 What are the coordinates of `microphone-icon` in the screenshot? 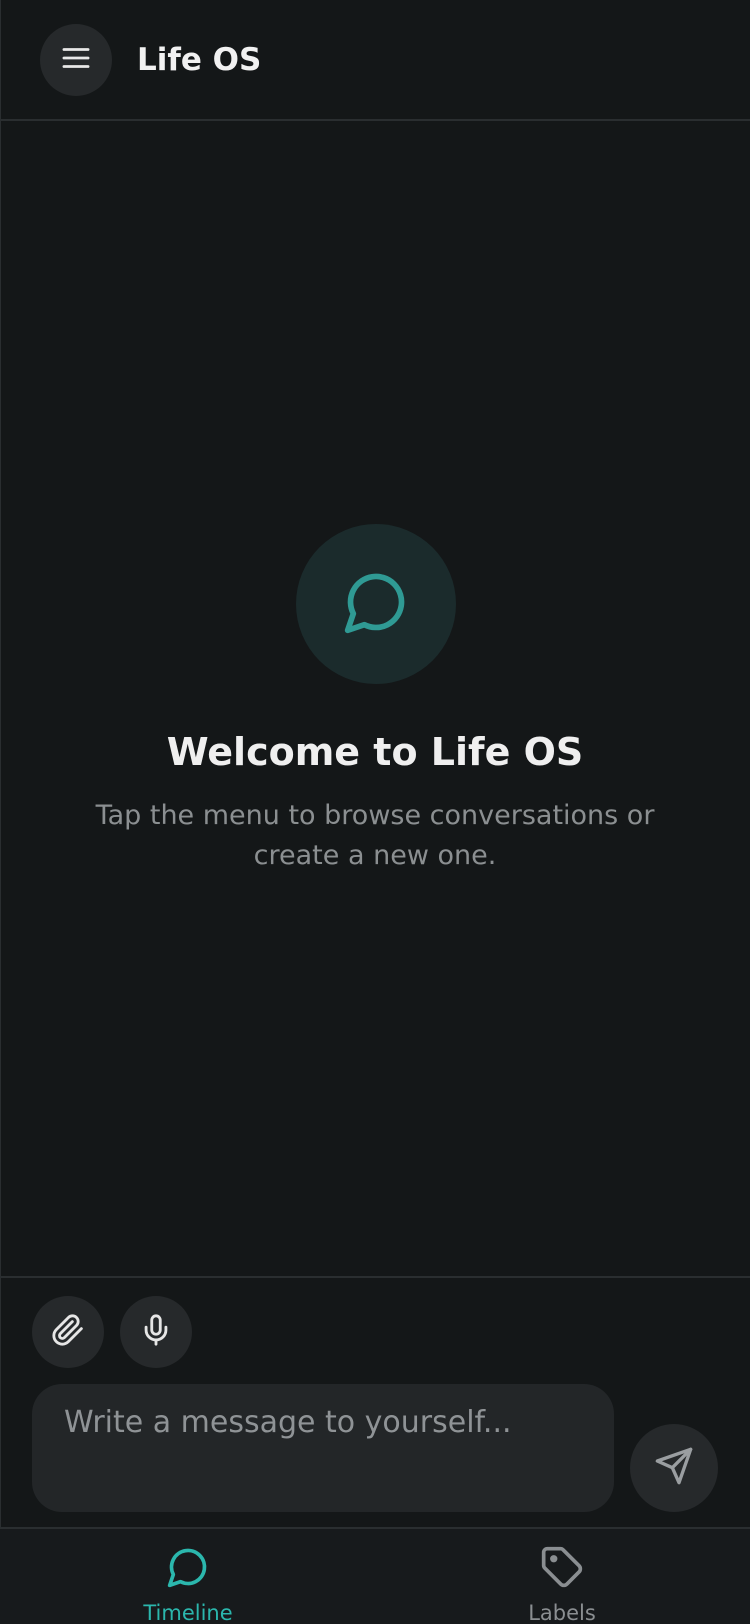 It's located at (156, 1332).